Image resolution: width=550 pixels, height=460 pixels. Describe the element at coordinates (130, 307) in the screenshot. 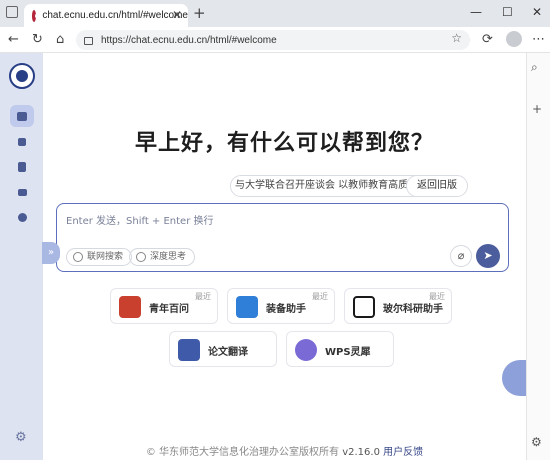

I see `youth-qa-icon` at that location.